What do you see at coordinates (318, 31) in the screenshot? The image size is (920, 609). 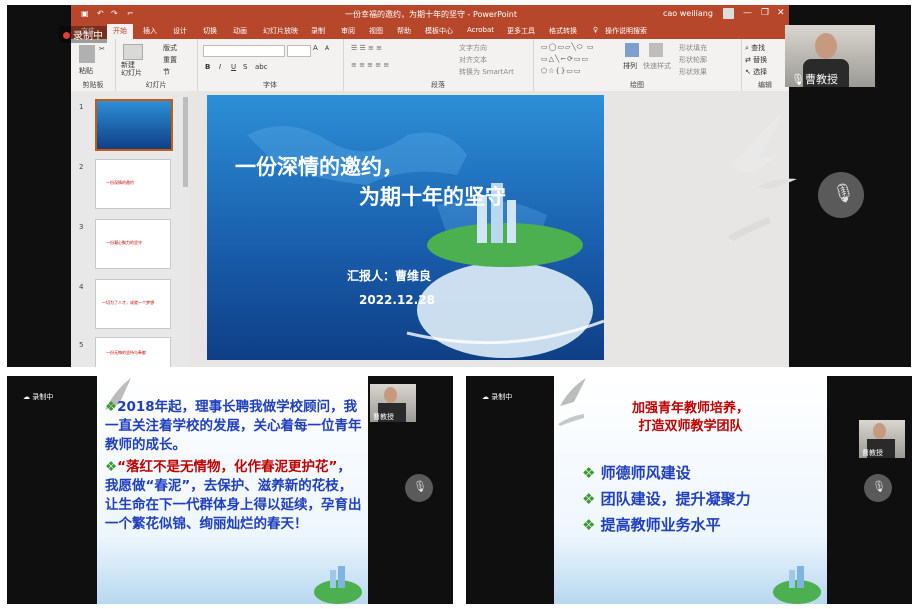 I see `tab-record: 录制` at bounding box center [318, 31].